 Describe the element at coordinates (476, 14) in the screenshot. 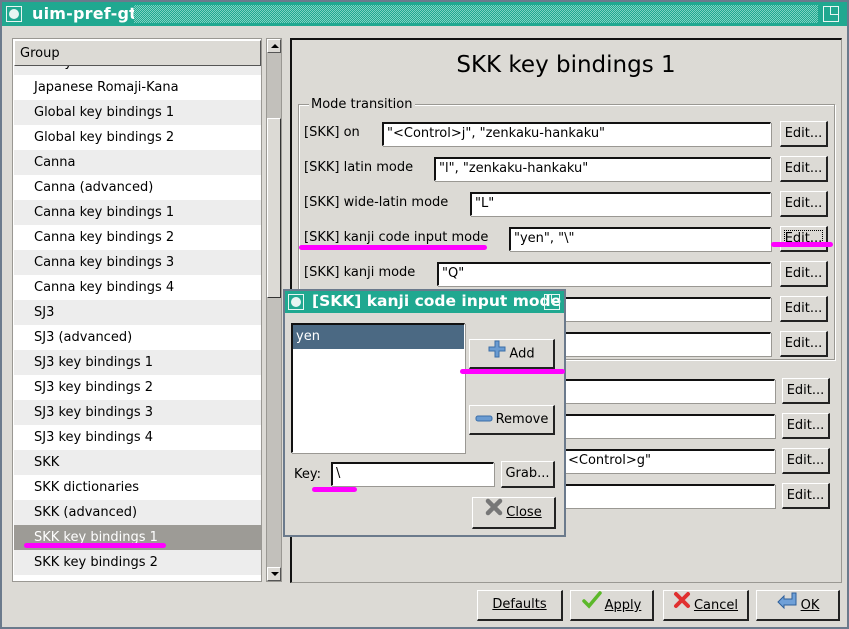

I see `title-bar-hatch` at that location.